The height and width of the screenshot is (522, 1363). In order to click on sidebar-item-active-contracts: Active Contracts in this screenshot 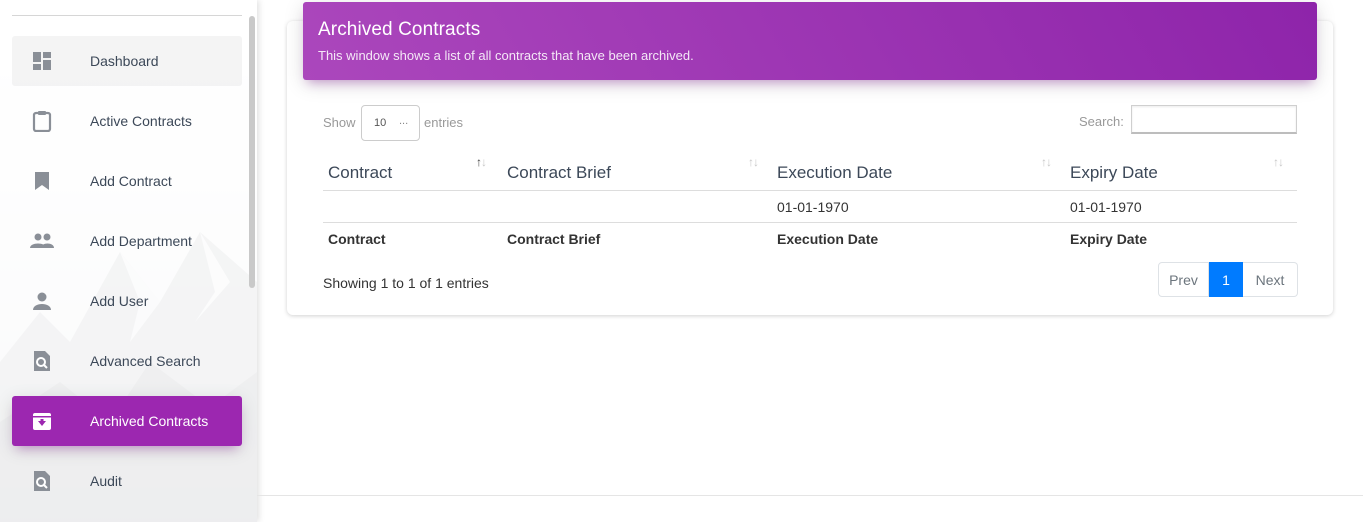, I will do `click(127, 121)`.